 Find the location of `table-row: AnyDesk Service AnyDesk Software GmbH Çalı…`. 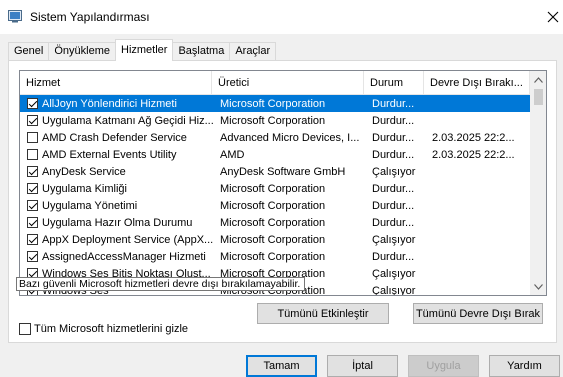

table-row: AnyDesk Service AnyDesk Software GmbH Çalı… is located at coordinates (275, 171).